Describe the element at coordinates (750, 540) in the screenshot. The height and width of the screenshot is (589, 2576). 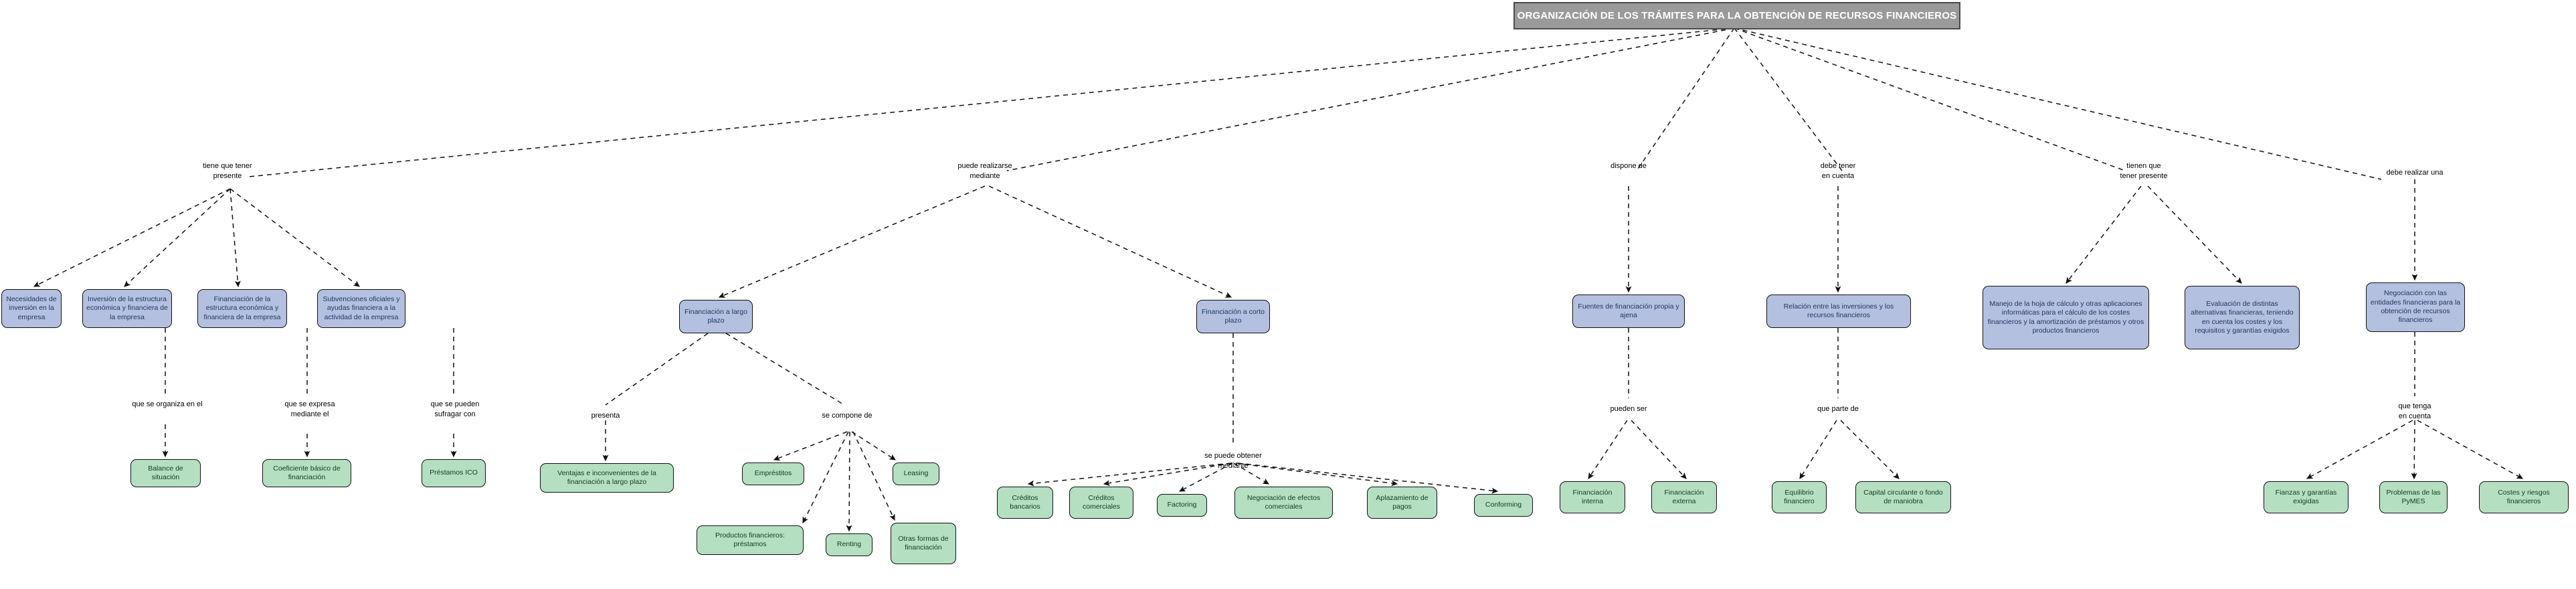
I see `node-productos-financieros: Productos financieros: préstamos` at that location.